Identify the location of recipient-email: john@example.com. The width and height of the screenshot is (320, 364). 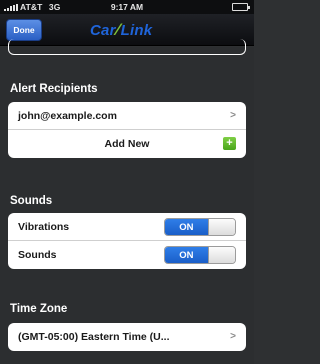
(67, 115).